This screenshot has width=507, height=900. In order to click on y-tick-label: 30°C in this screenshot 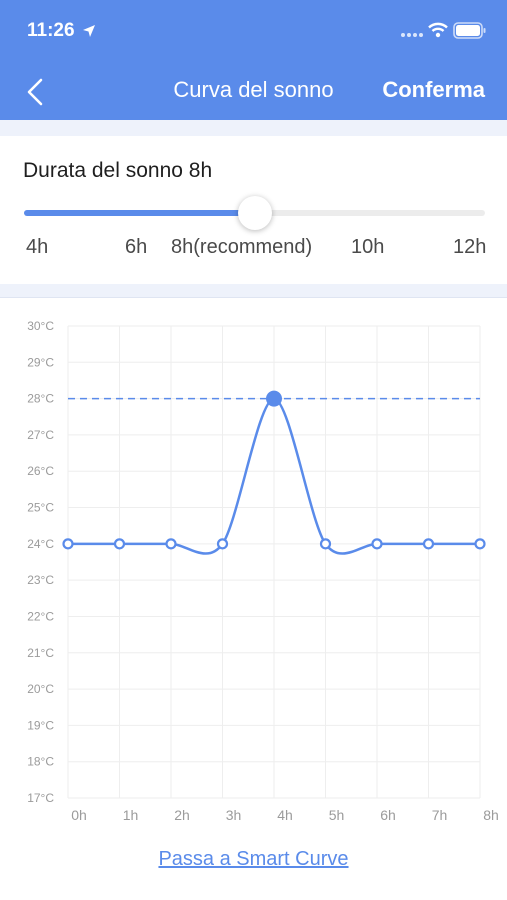, I will do `click(40, 326)`.